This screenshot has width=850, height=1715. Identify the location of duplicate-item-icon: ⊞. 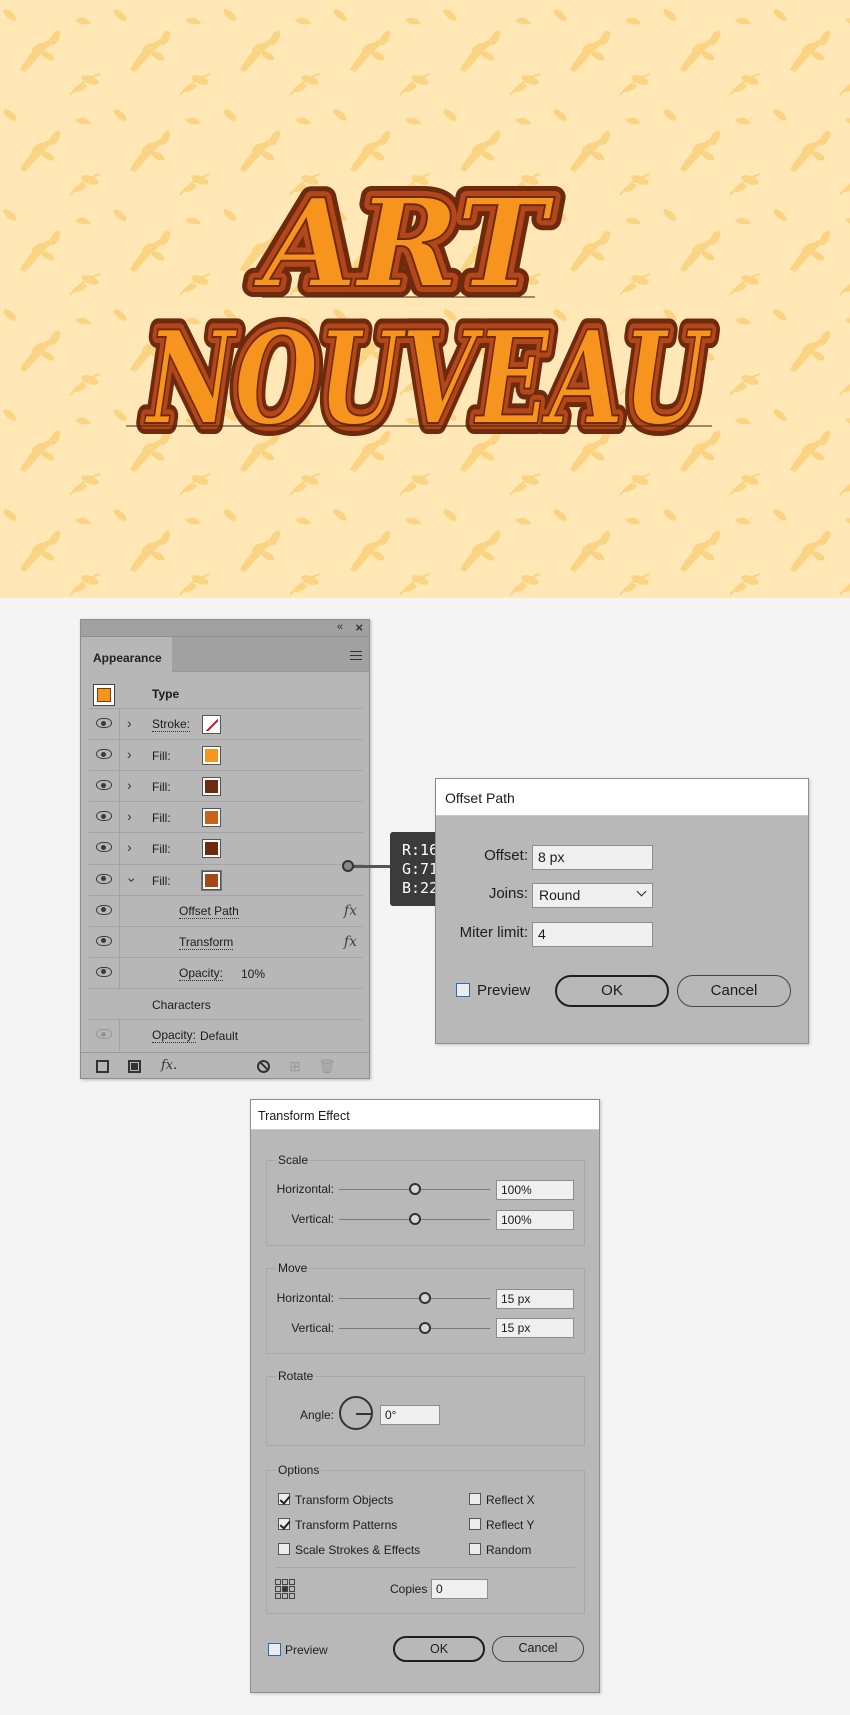
(295, 1066).